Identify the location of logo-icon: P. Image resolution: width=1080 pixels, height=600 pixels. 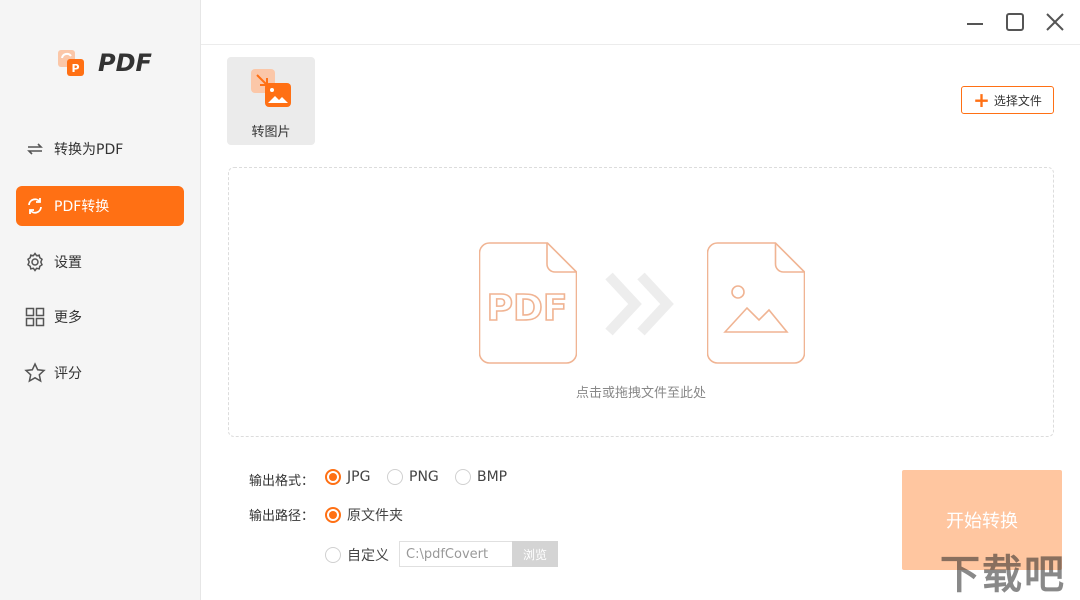
(71, 63).